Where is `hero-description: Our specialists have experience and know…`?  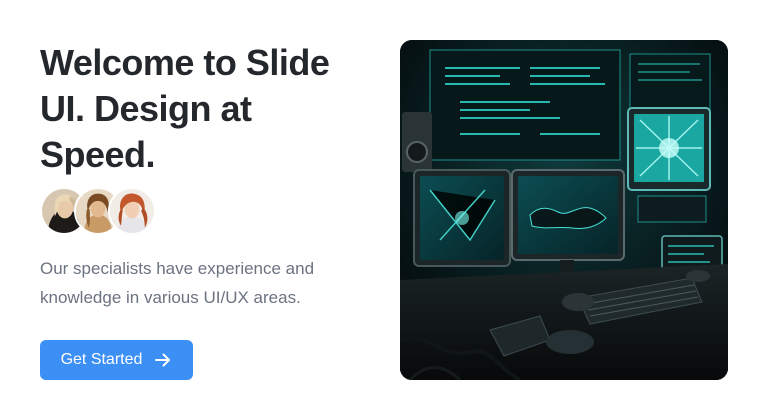 hero-description: Our specialists have experience and know… is located at coordinates (177, 283).